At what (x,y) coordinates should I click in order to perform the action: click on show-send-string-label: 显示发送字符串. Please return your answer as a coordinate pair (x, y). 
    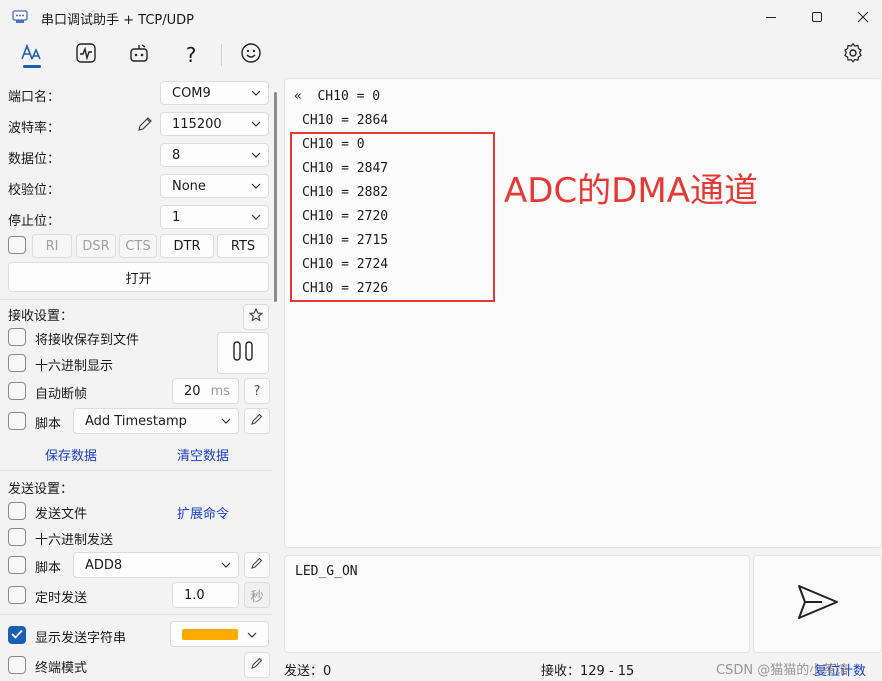
    Looking at the image, I should click on (81, 638).